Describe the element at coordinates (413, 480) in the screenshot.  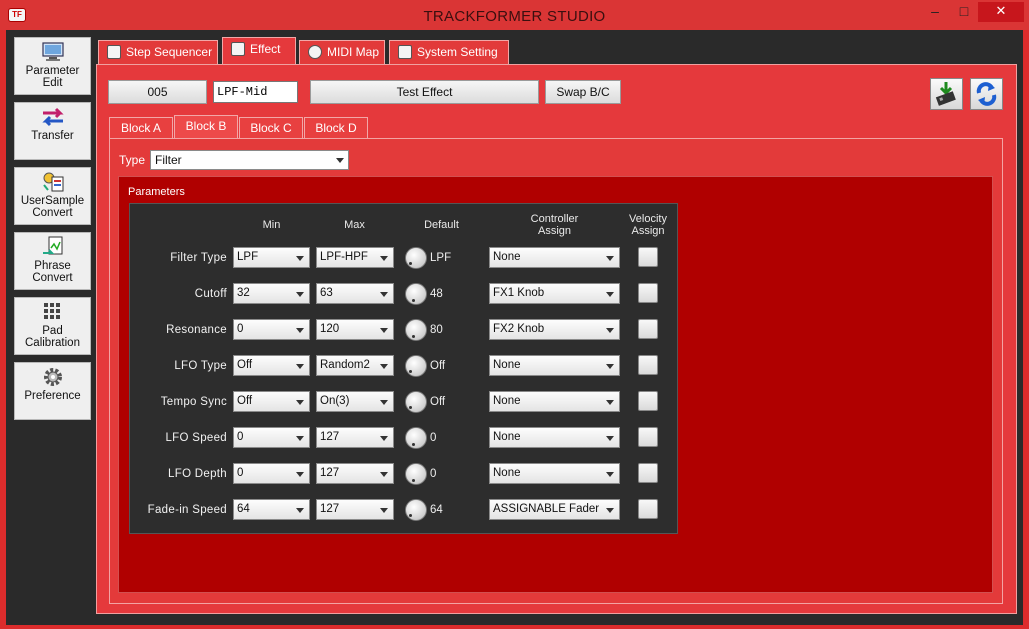
I see `knob-indicator` at that location.